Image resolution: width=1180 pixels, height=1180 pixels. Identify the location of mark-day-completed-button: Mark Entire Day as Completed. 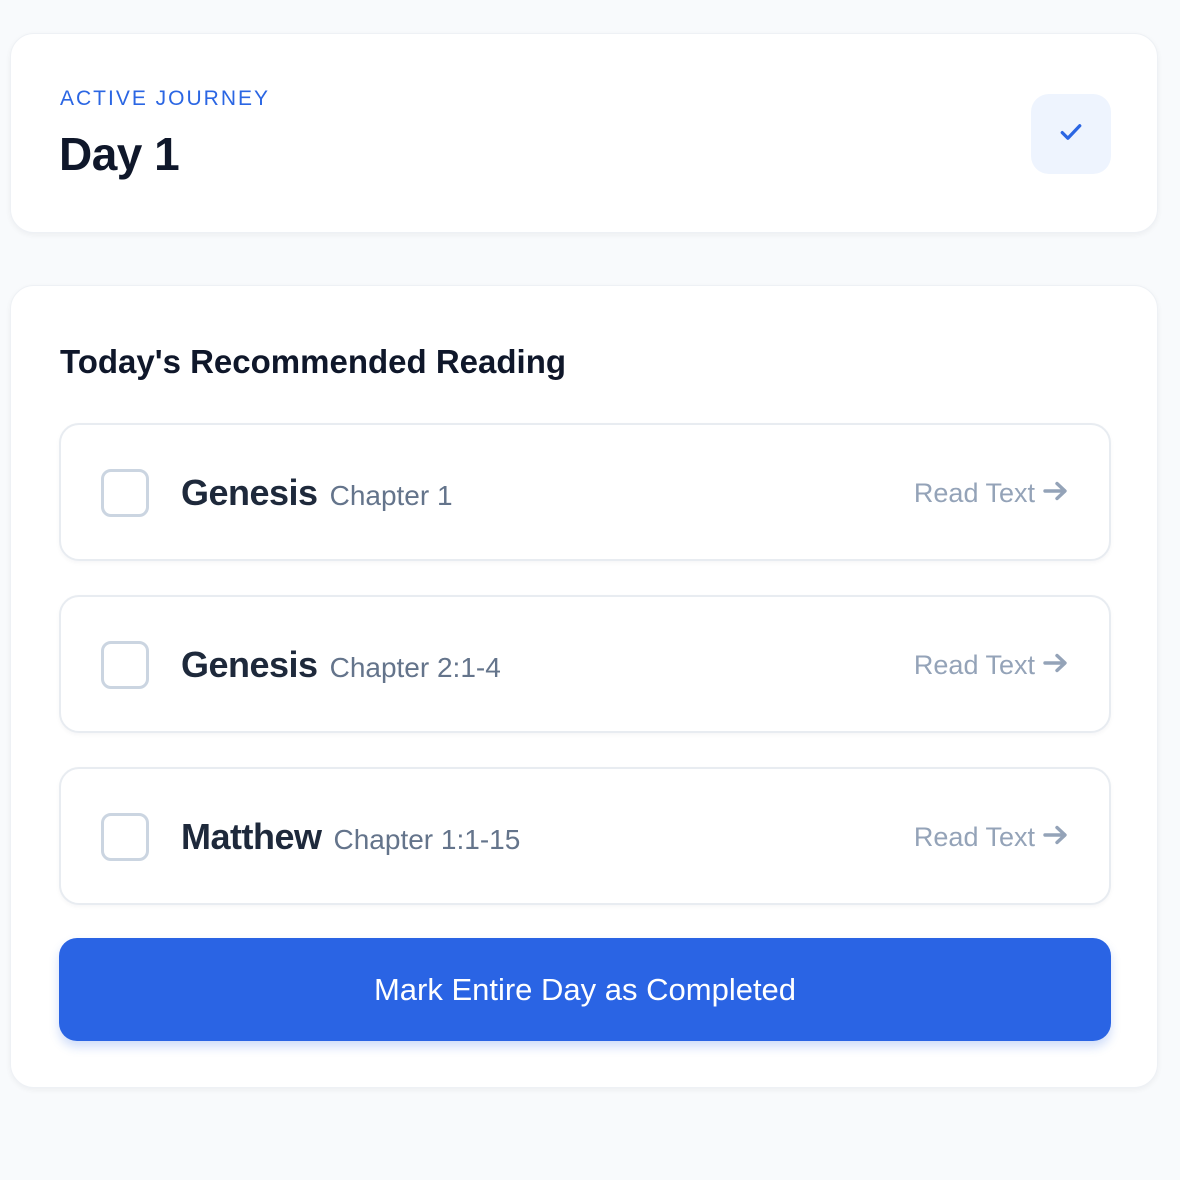
(585, 989).